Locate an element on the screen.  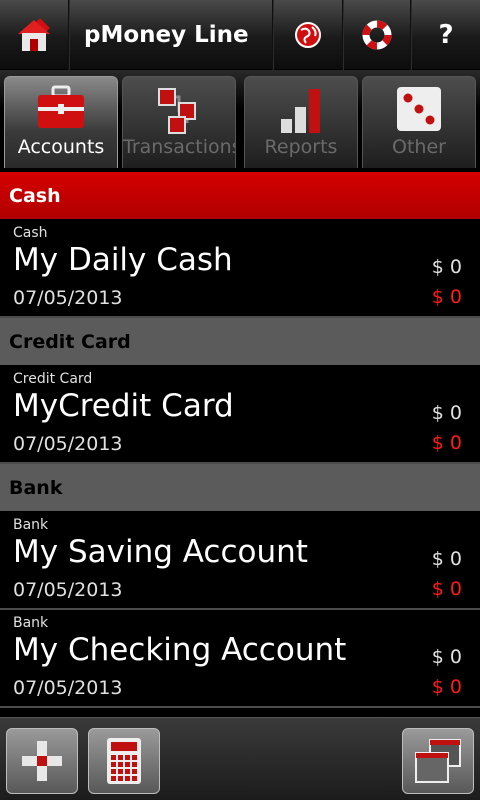
tab-accounts-label: Accounts is located at coordinates (61, 147).